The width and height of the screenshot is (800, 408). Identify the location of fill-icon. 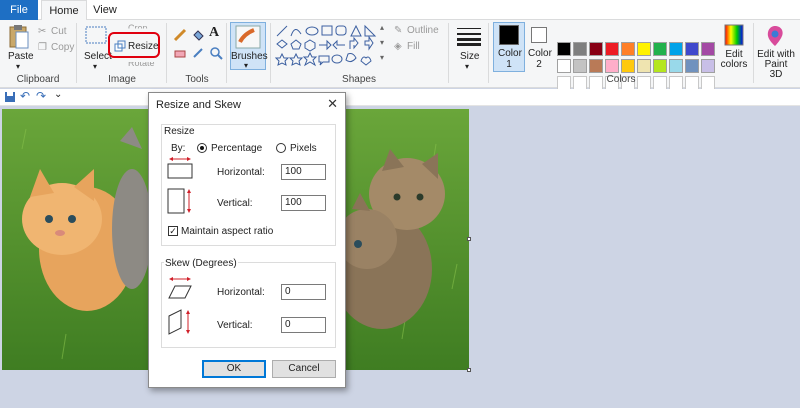
(198, 35).